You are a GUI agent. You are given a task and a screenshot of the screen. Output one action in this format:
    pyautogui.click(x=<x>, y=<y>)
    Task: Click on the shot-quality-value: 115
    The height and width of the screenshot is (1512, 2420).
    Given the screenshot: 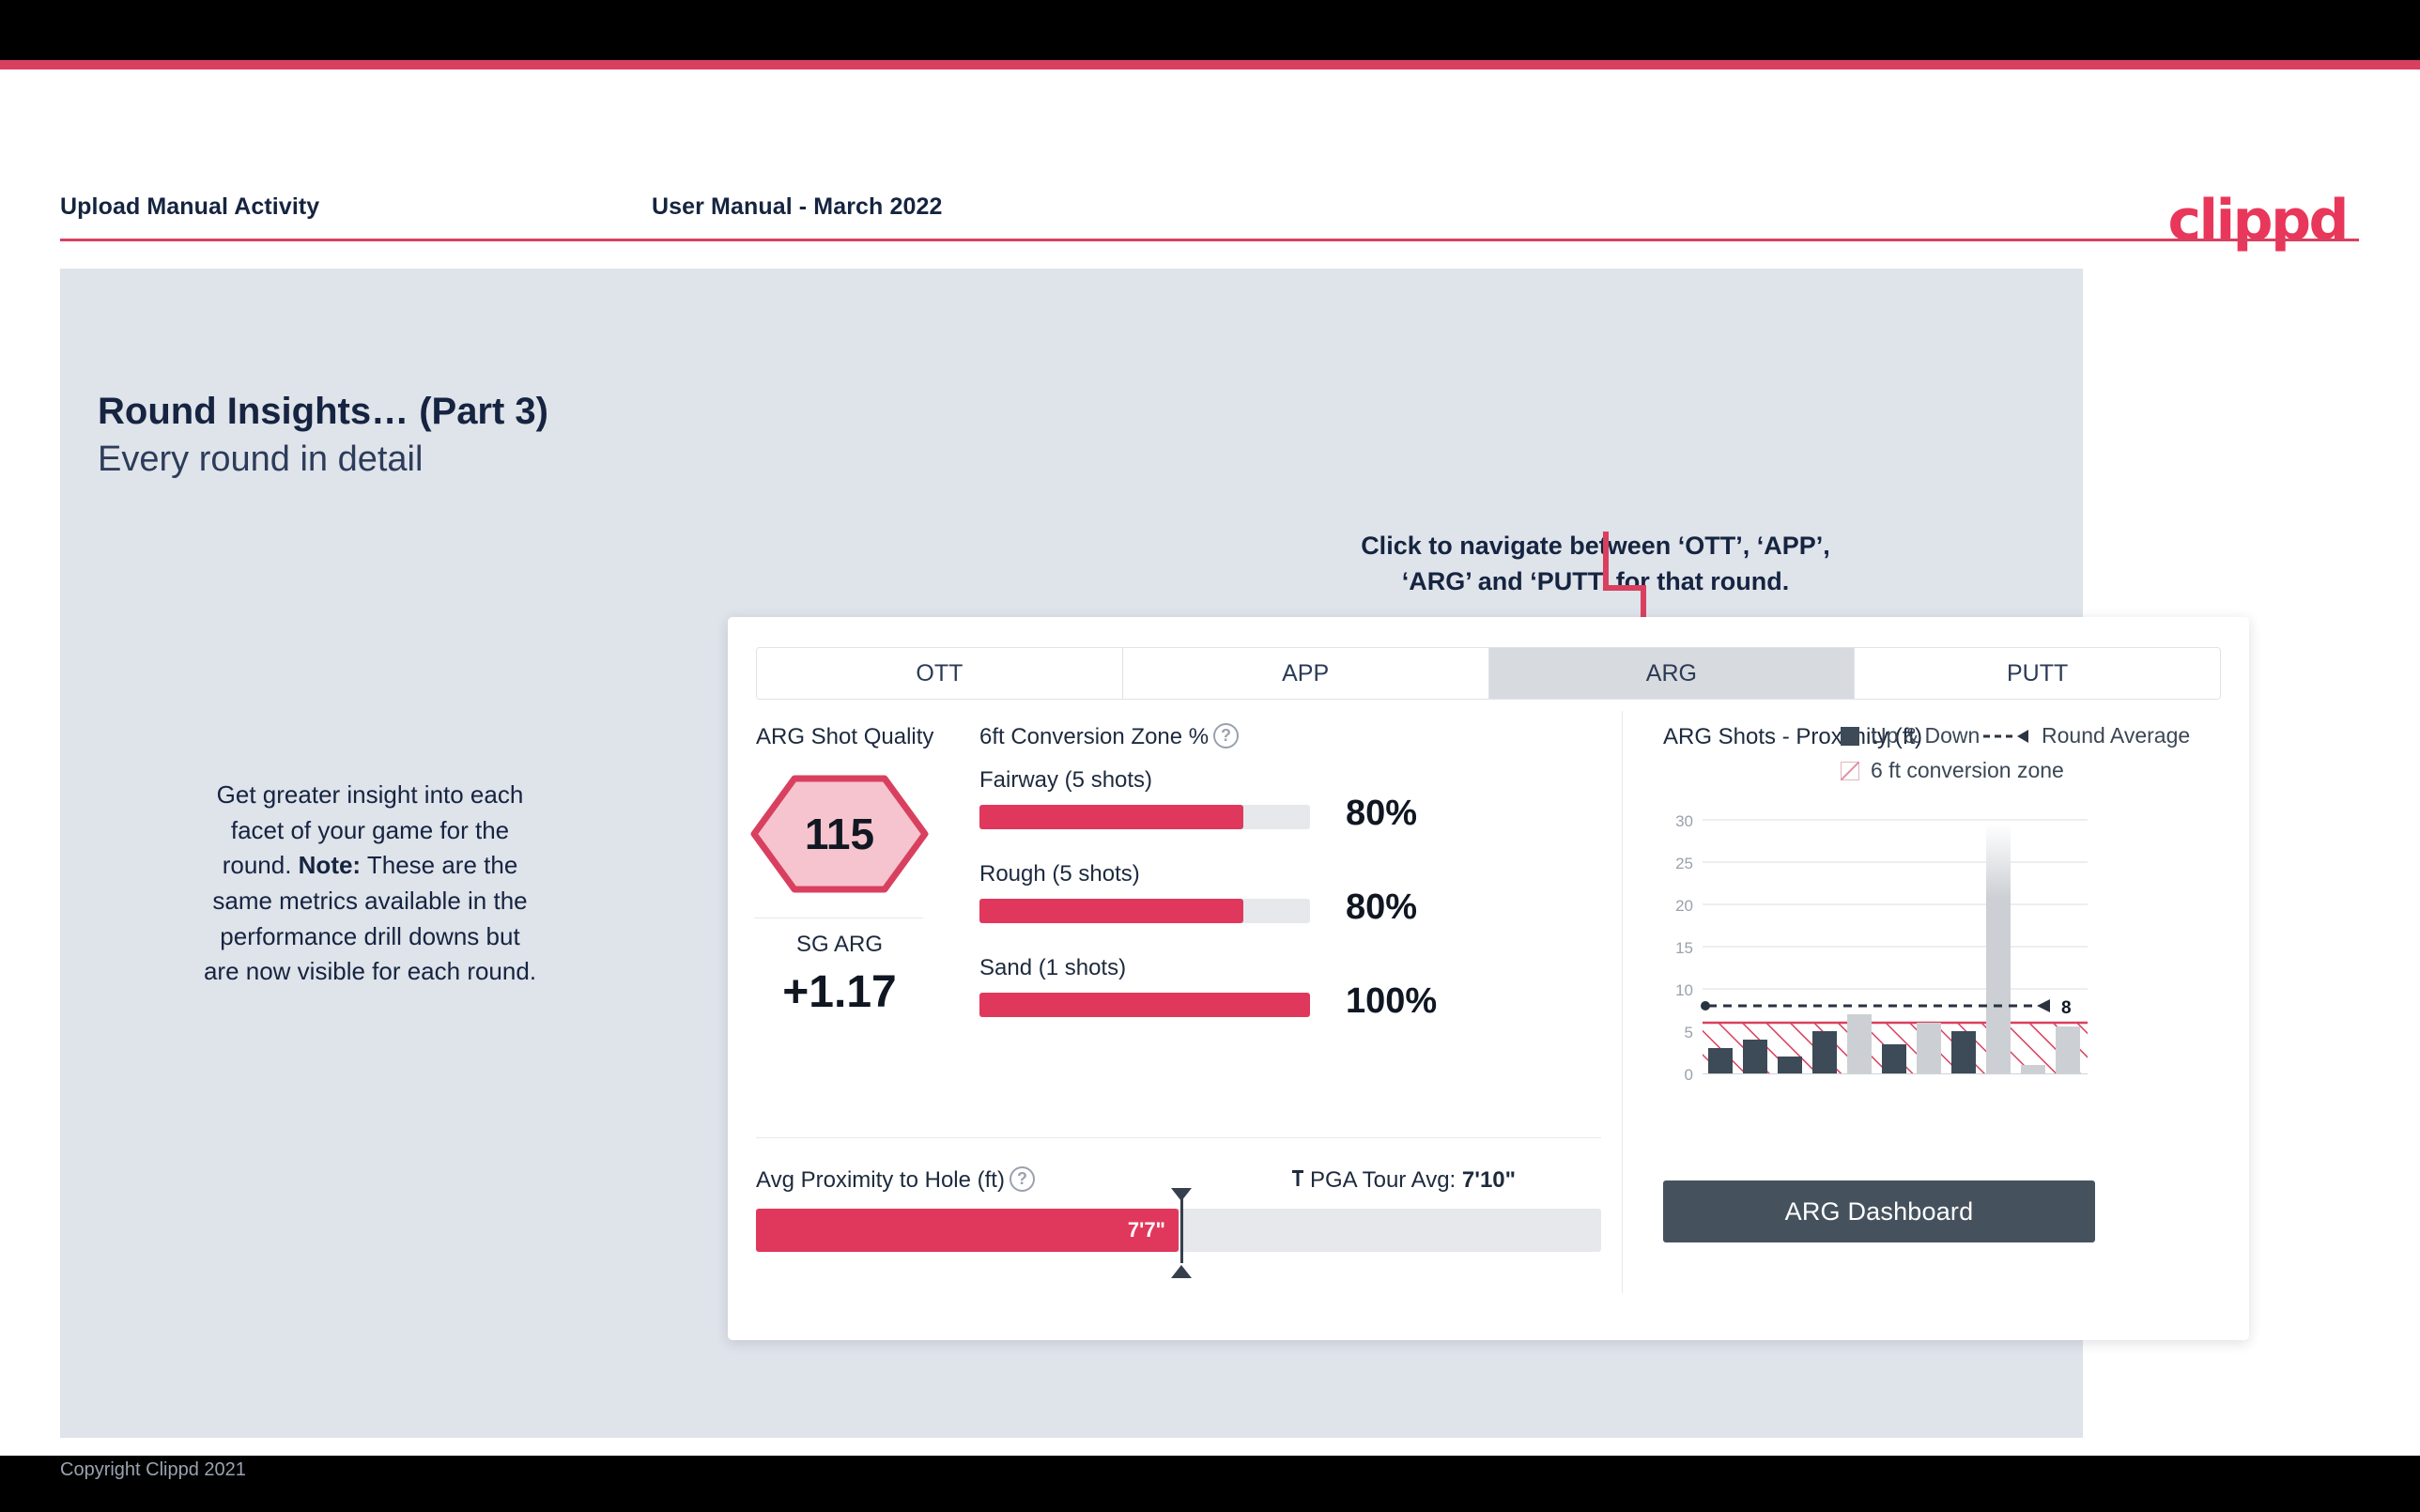 What is the action you would take?
    pyautogui.click(x=839, y=834)
    